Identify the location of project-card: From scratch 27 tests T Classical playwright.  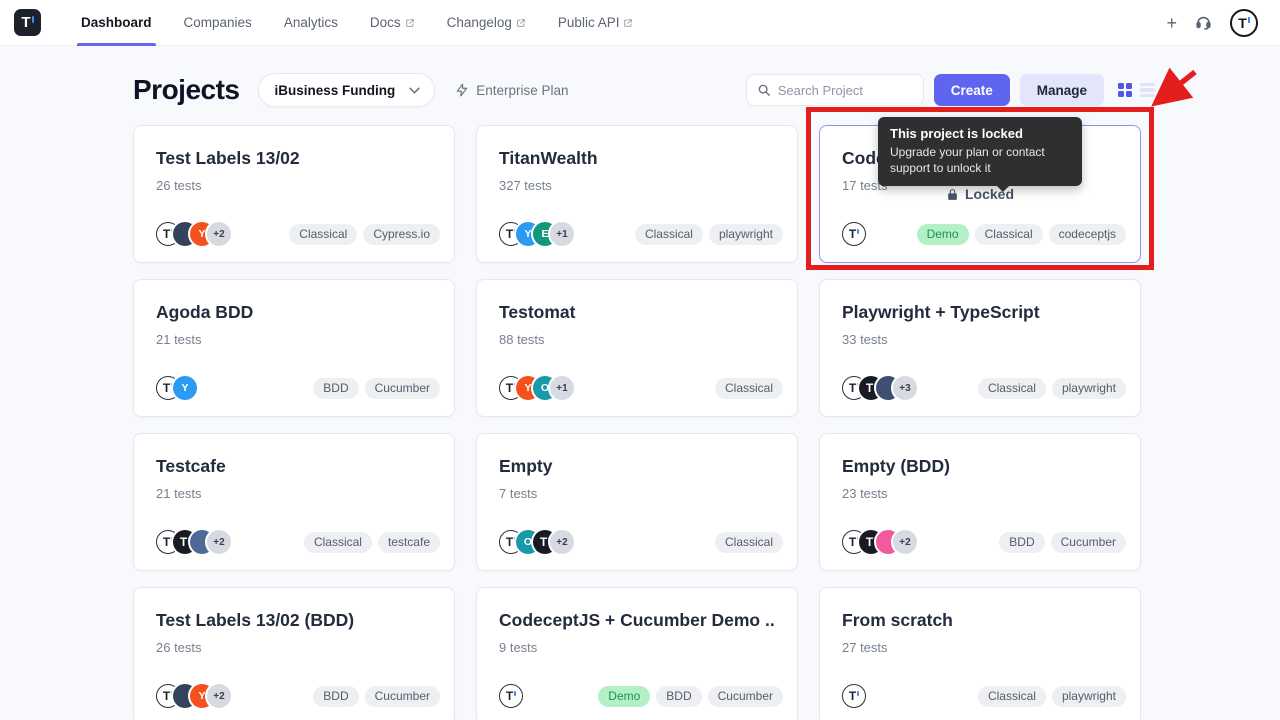
(980, 653).